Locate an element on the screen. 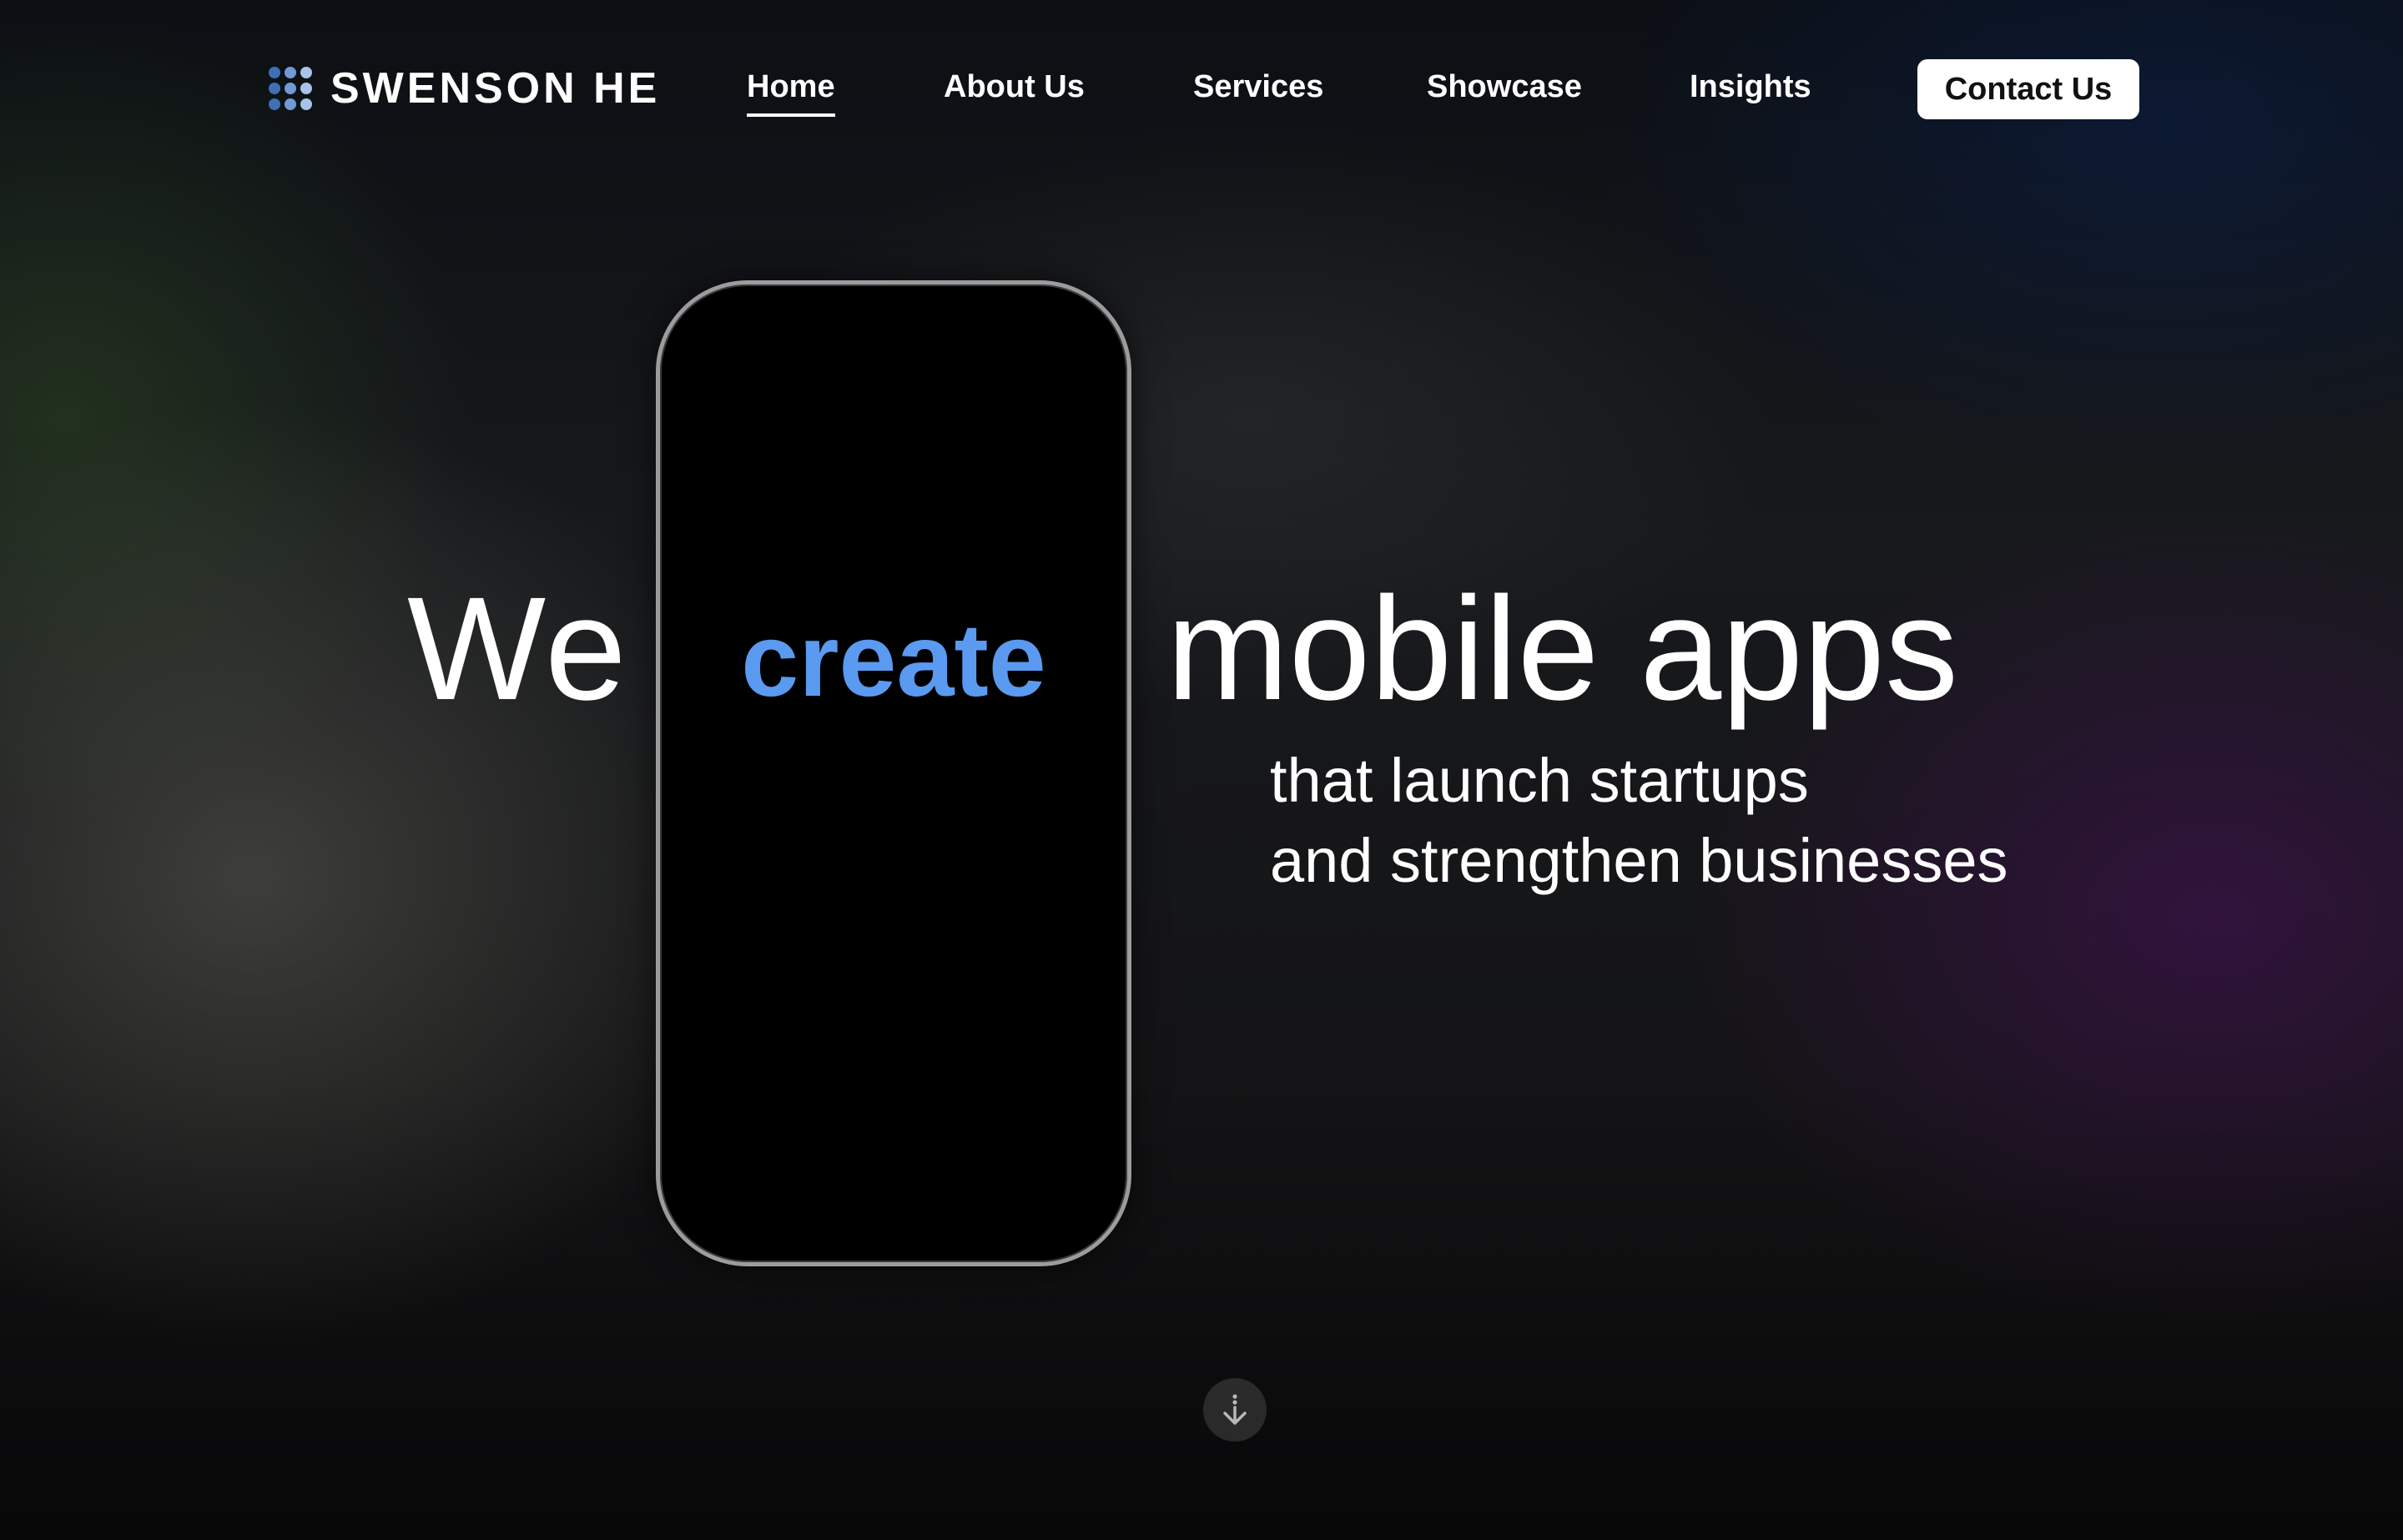 This screenshot has height=1540, width=2403. brand-logo-link: SWENSON HE is located at coordinates (465, 88).